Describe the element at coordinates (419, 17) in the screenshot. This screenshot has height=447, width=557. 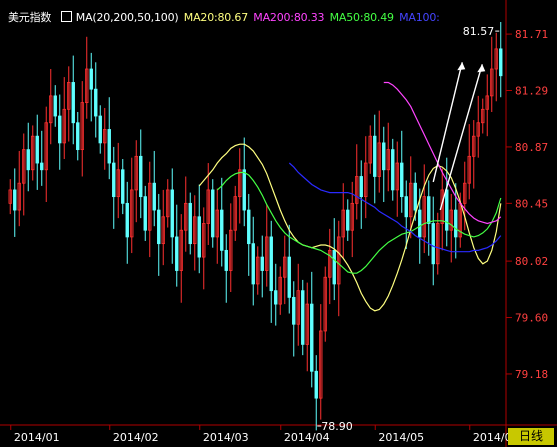
I see `ma100-value: MA100:` at that location.